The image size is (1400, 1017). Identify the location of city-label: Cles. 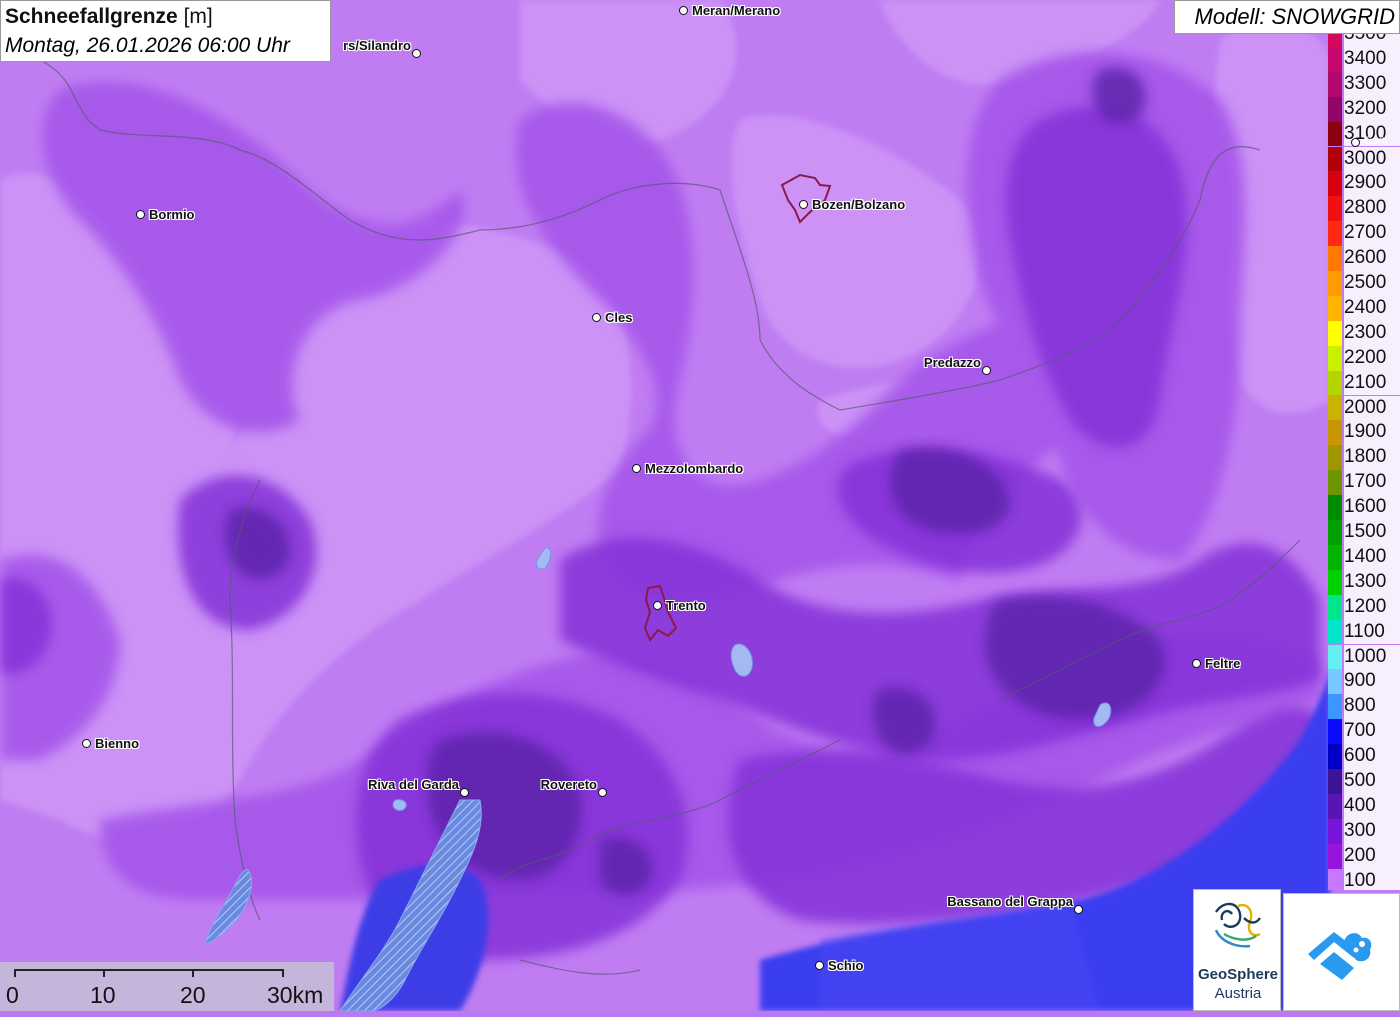
(619, 317).